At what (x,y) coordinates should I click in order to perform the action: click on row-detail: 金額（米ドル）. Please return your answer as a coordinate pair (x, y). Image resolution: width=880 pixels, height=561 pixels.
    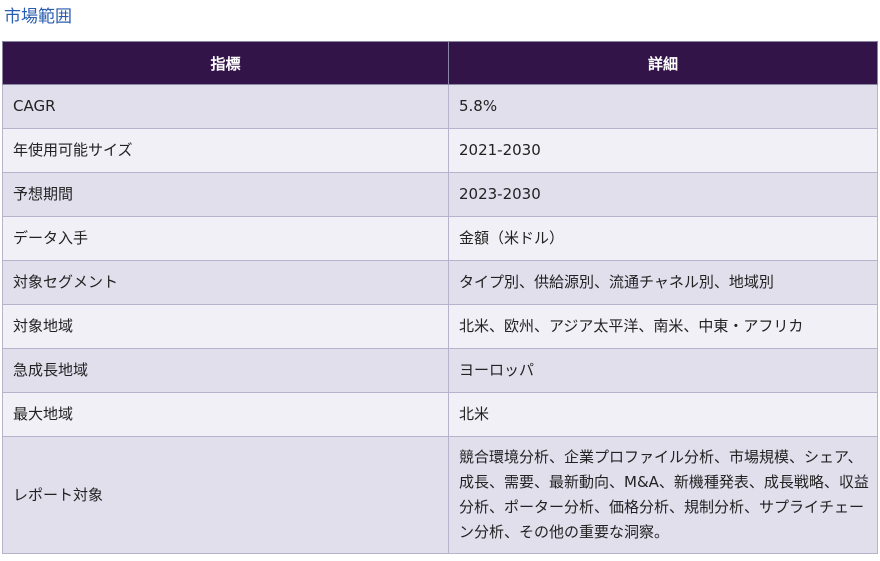
    Looking at the image, I should click on (663, 238).